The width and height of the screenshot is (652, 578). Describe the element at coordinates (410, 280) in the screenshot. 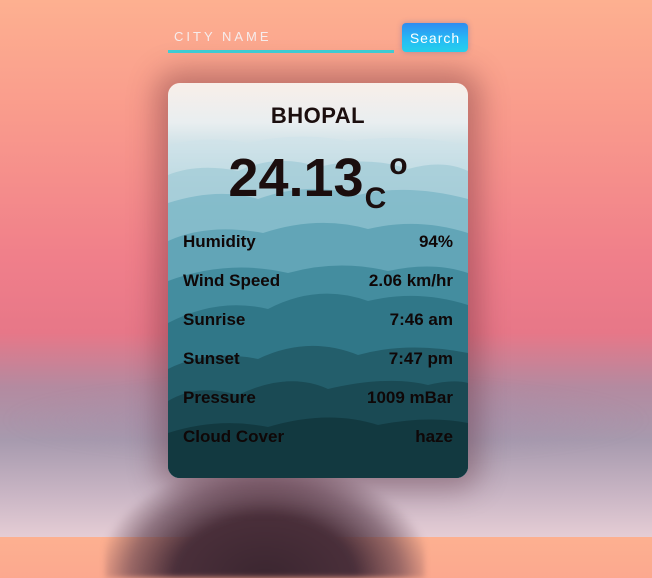

I see `detail-value: 2.06 km/hr` at that location.